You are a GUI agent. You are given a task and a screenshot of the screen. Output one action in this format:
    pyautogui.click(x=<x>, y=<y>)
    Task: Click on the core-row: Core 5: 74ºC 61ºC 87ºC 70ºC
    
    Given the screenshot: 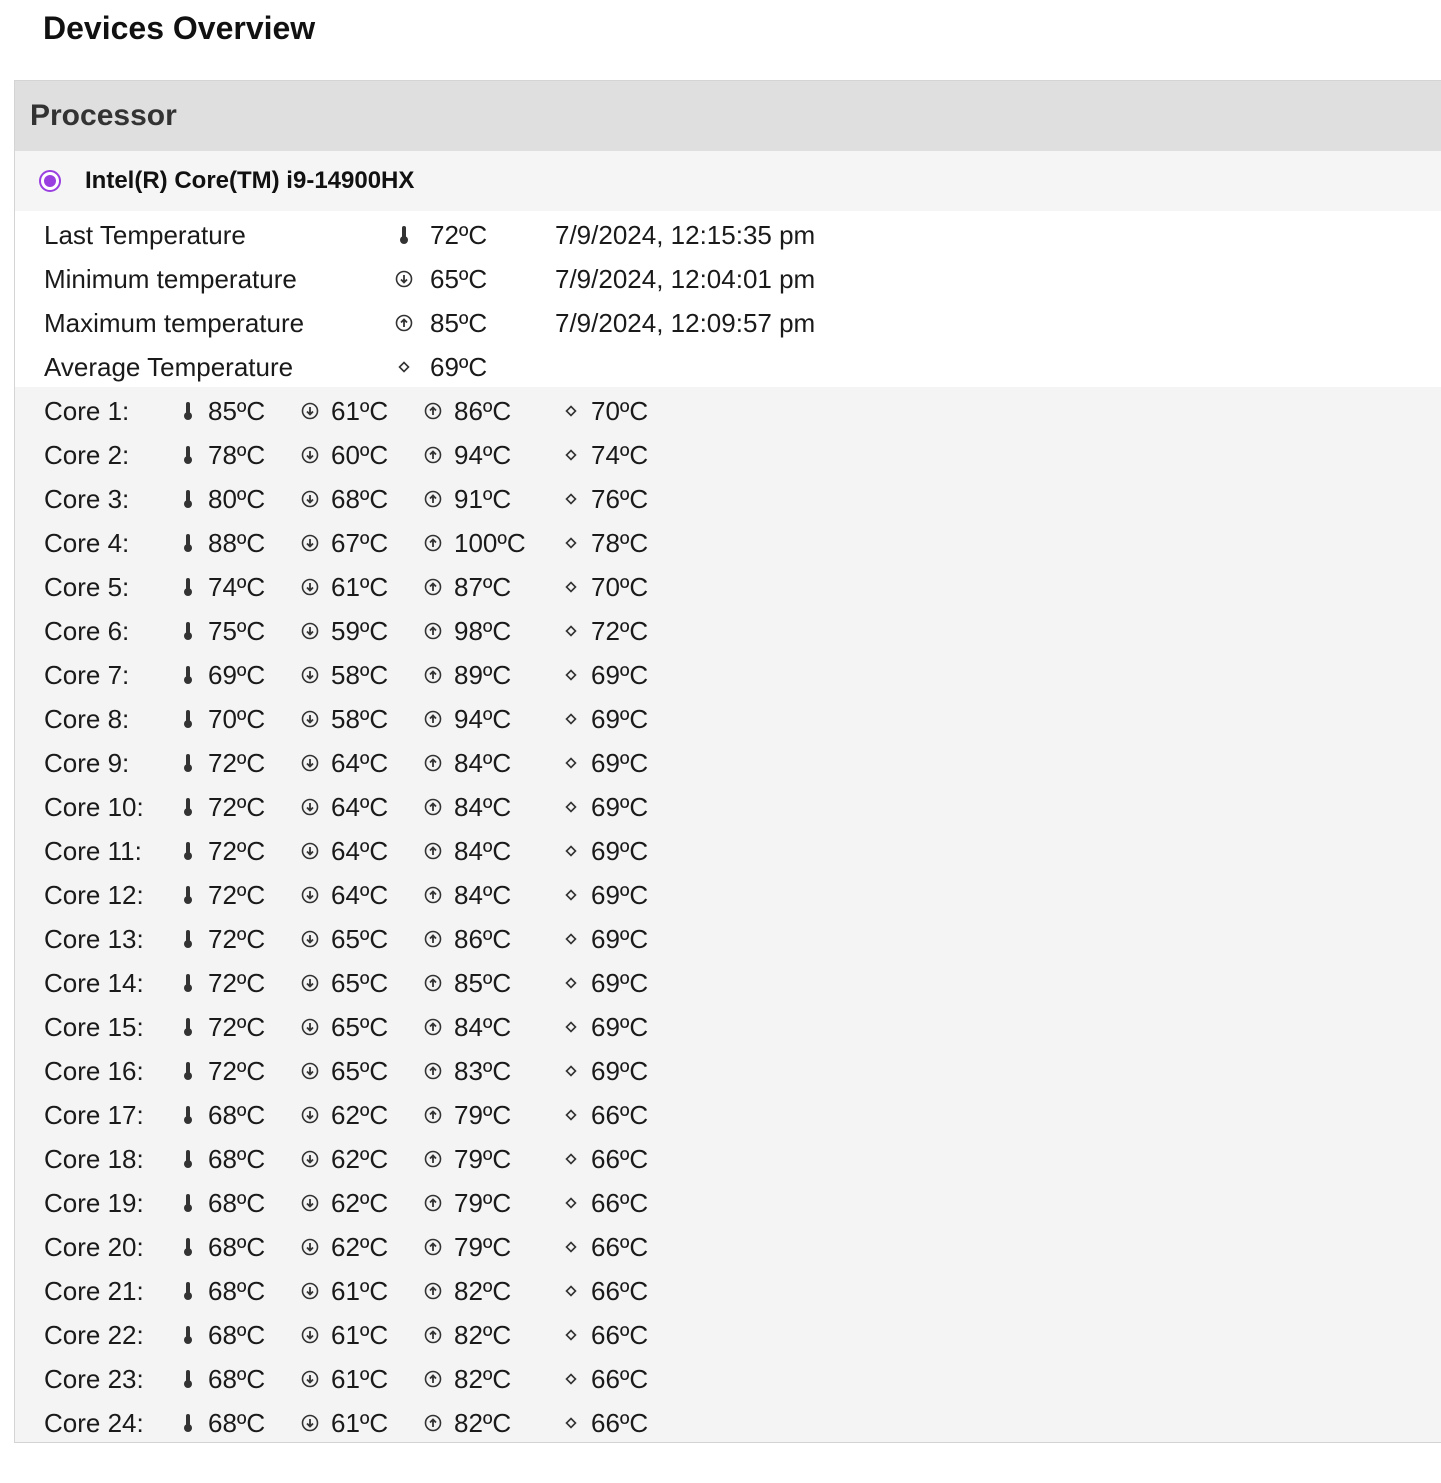 What is the action you would take?
    pyautogui.click(x=728, y=587)
    